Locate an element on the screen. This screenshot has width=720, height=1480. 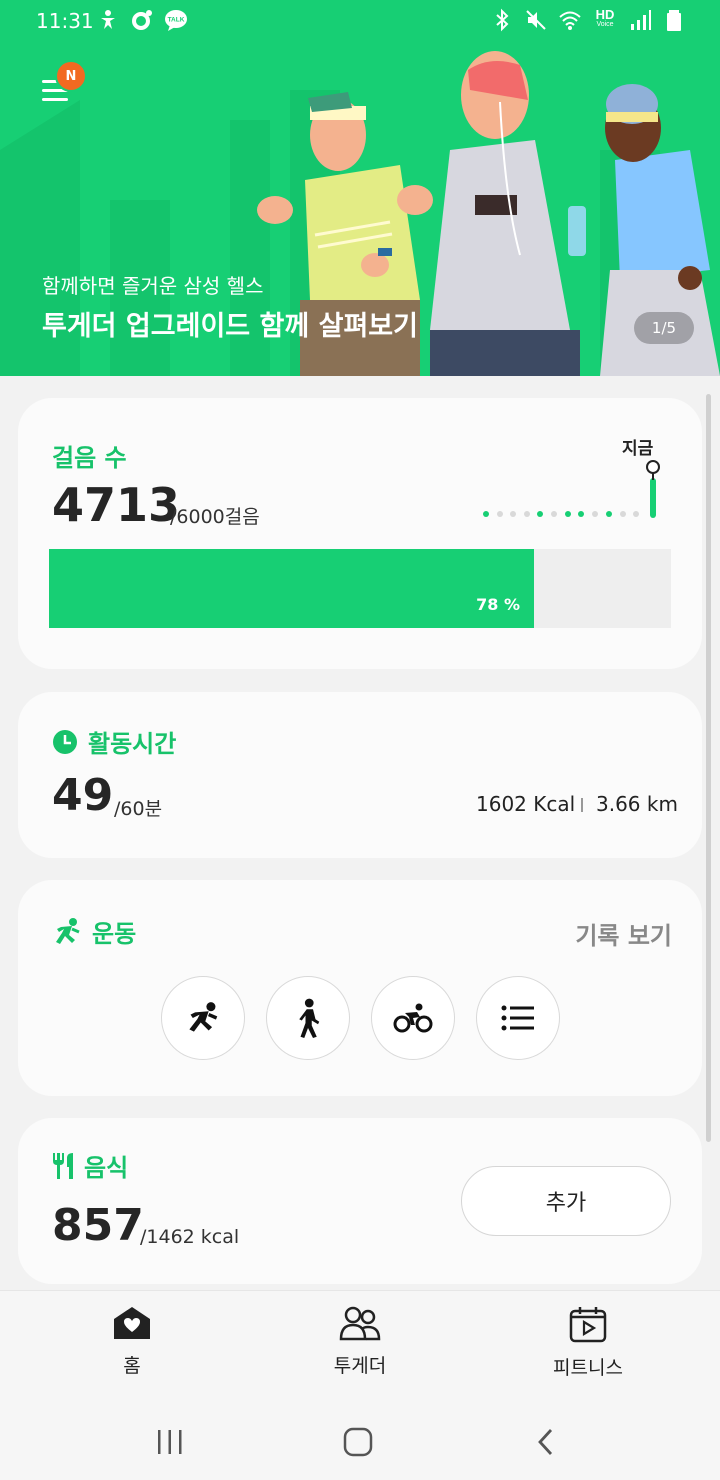
activity-title-row: 활동시간 is located at coordinates (114, 741).